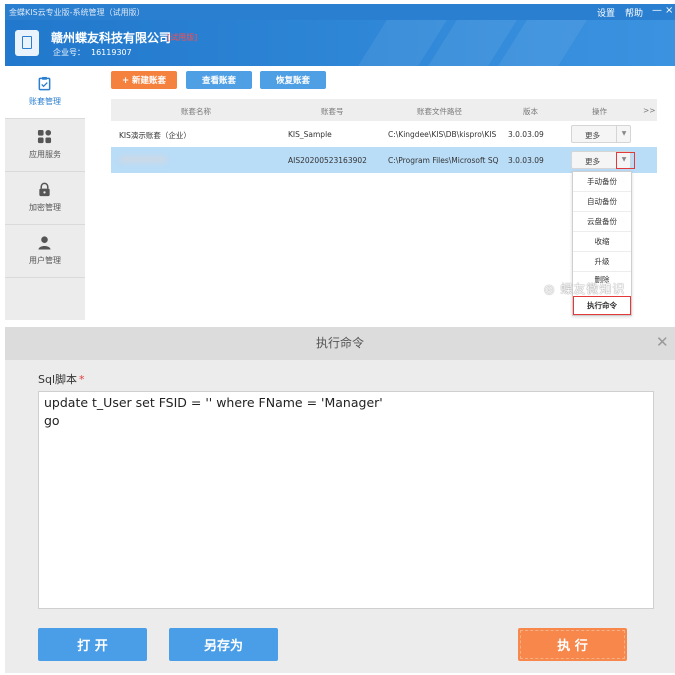  Describe the element at coordinates (219, 80) in the screenshot. I see `view-account-set-button: 查看账套` at that location.